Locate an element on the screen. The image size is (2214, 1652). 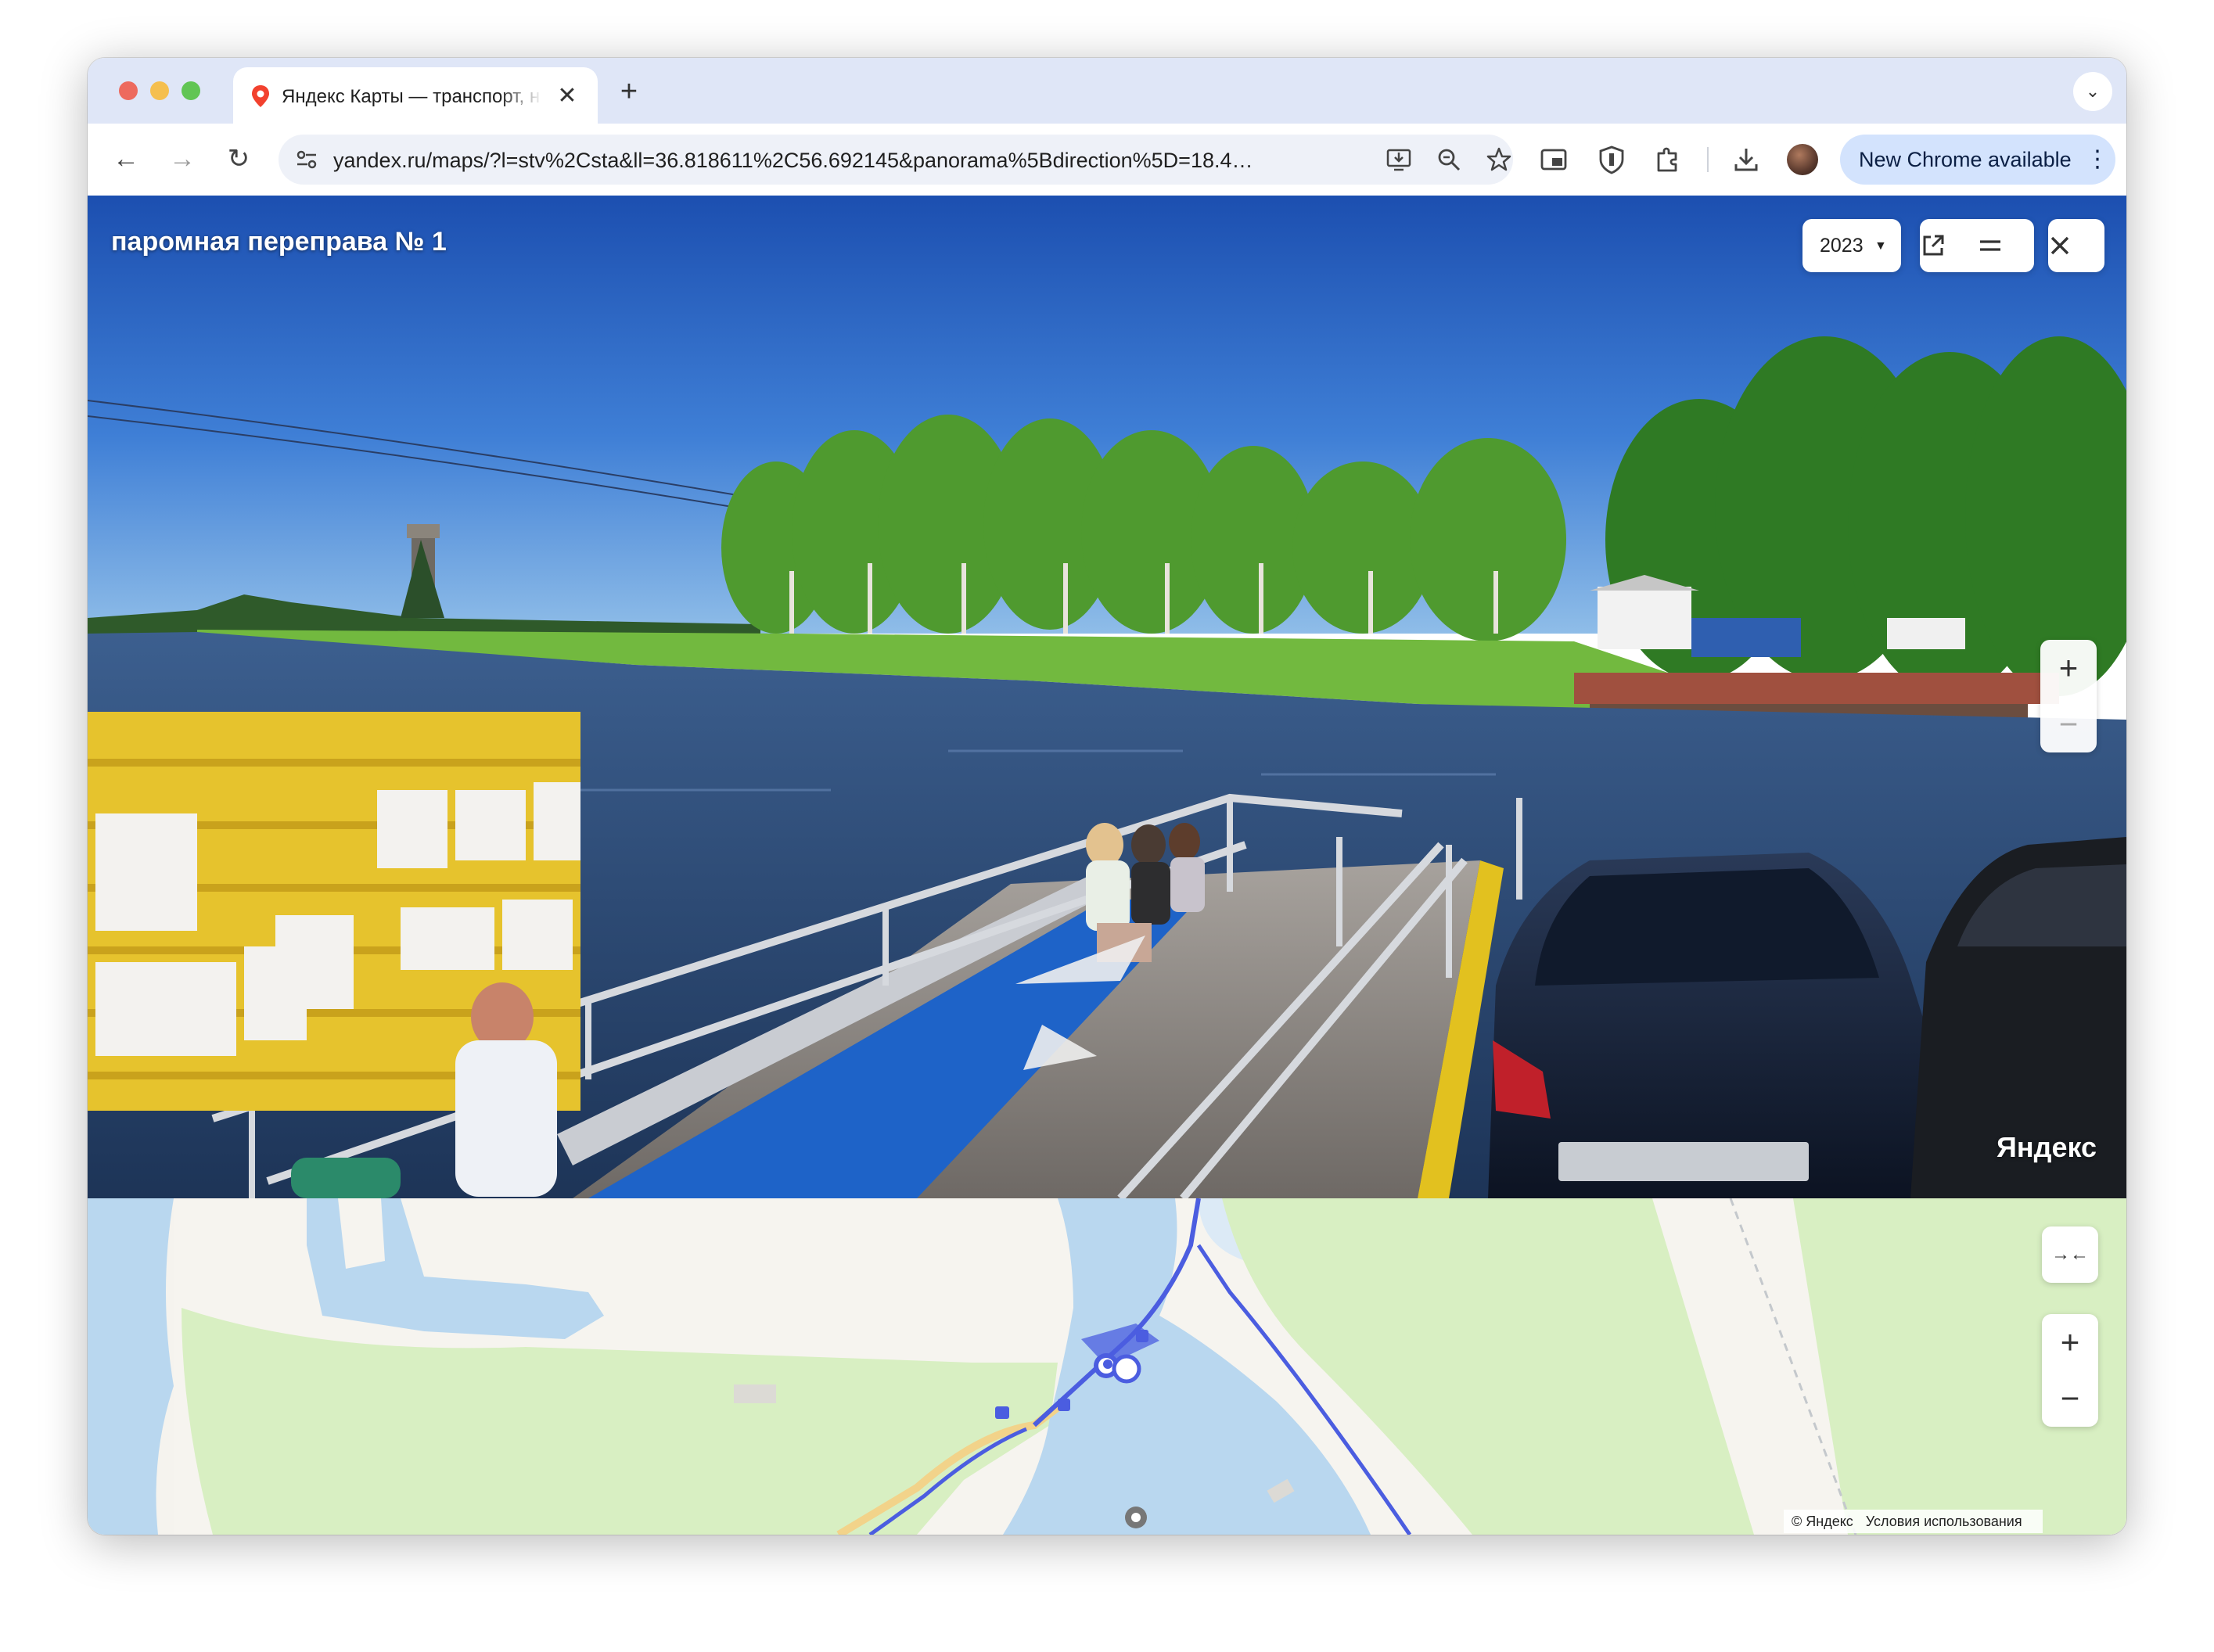
tab-search-button: ⌄ is located at coordinates (2093, 91).